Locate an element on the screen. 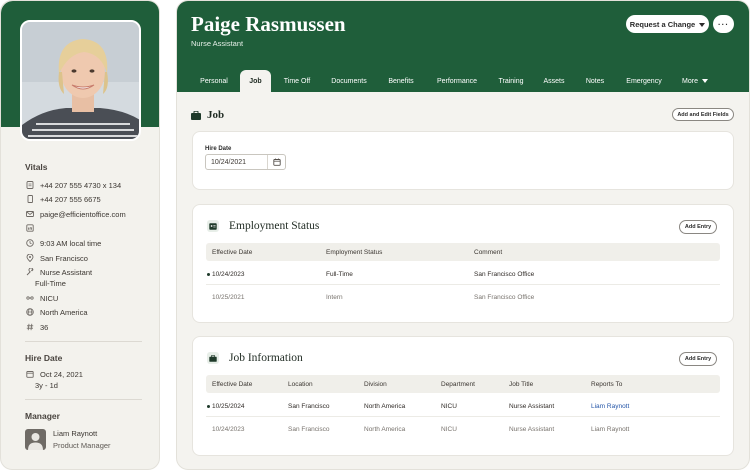 The image size is (750, 470). tenure: 3y - 1d is located at coordinates (46, 385).